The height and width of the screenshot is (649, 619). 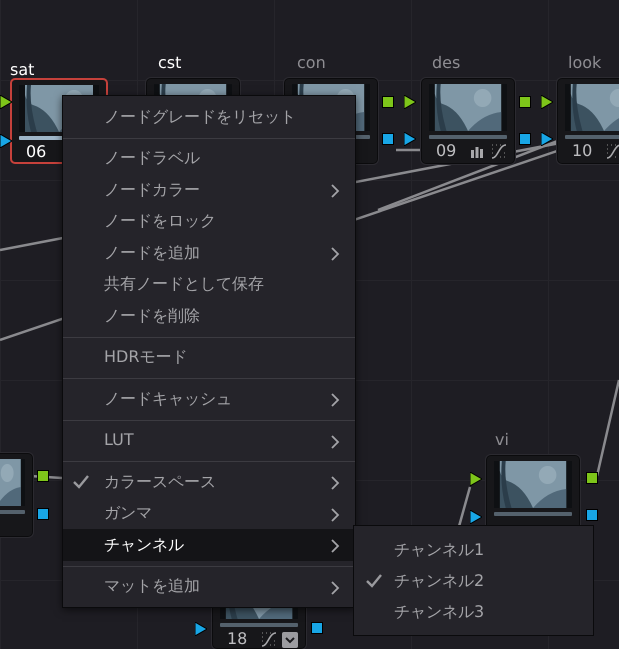 What do you see at coordinates (209, 398) in the screenshot?
I see `menu-item: ノードキャッシュ` at bounding box center [209, 398].